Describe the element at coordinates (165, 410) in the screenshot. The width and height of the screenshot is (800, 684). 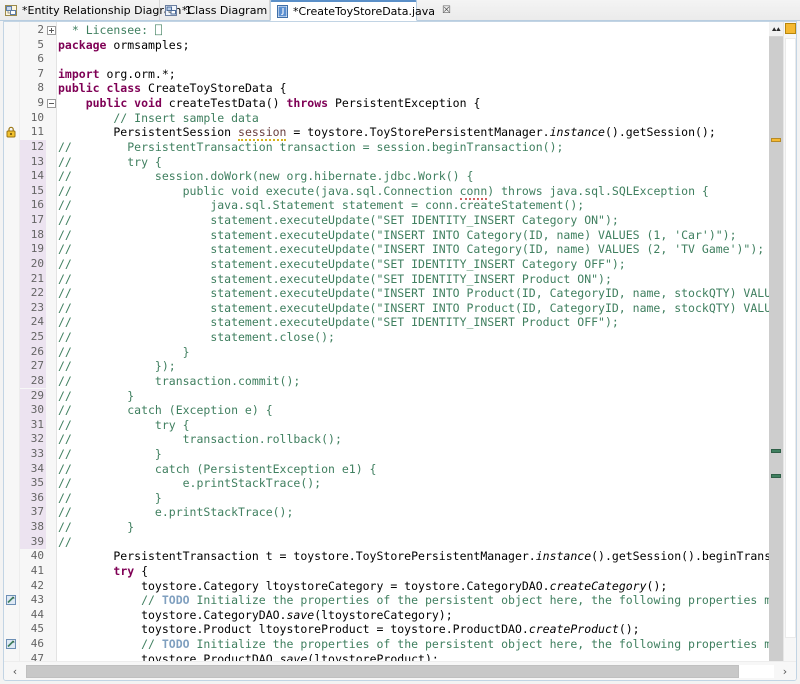
I see `code-line: // catch (Exception e) {` at that location.